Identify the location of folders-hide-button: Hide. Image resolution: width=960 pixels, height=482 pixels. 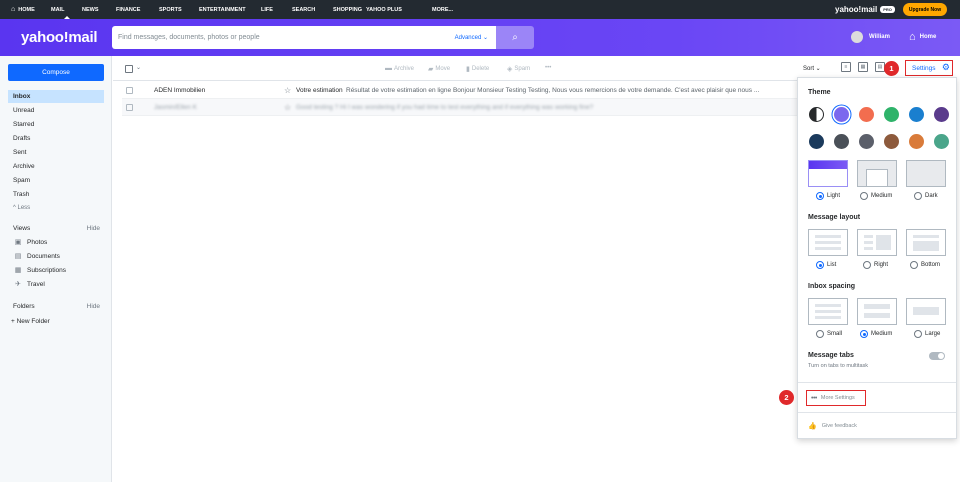
(93, 306).